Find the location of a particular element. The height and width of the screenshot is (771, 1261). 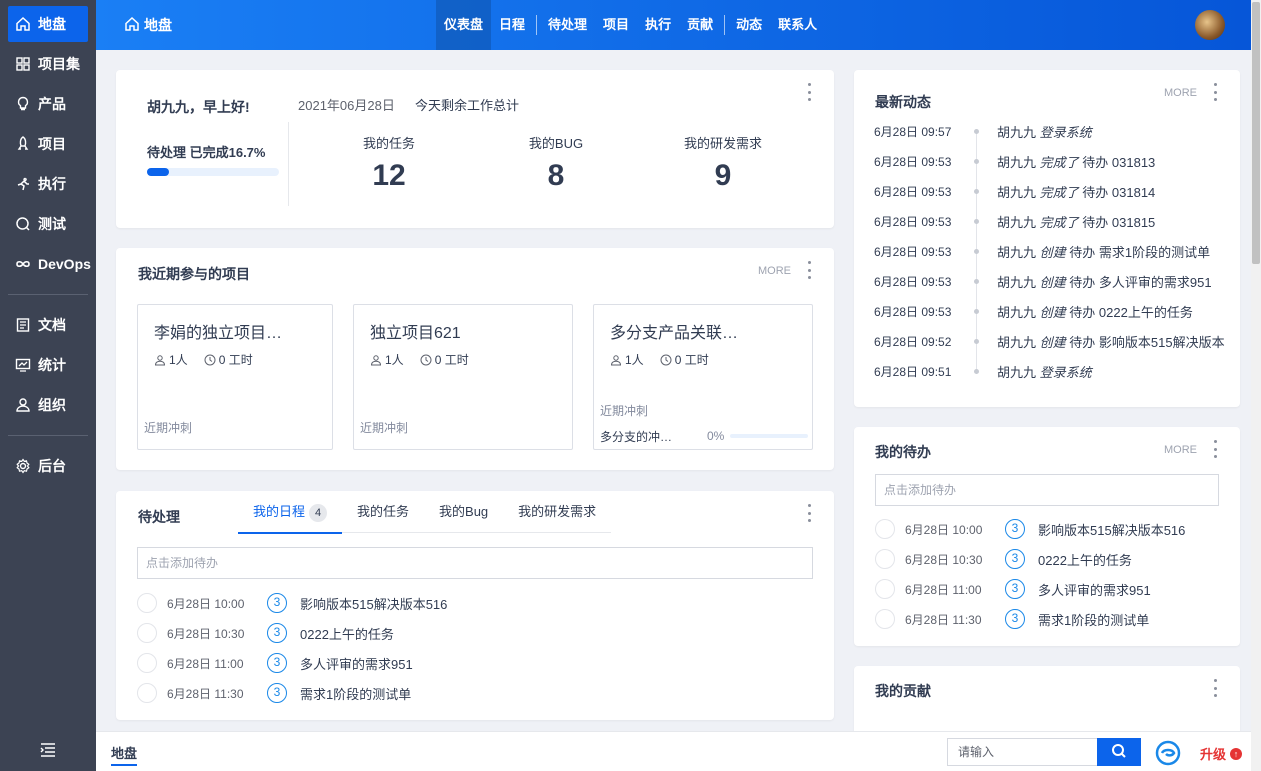

nav-contribution: 贡献 is located at coordinates (700, 25).